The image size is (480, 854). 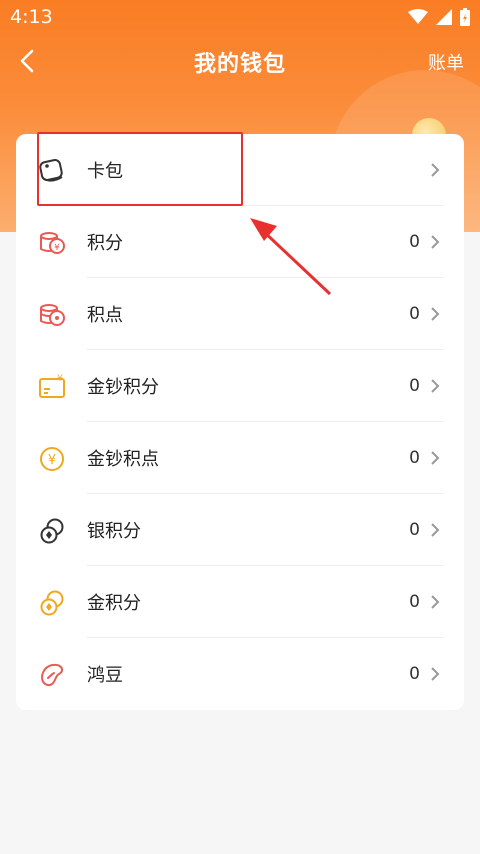 I want to click on list-item-gold-note-dots: ¥ 金钞积点 0, so click(x=240, y=458).